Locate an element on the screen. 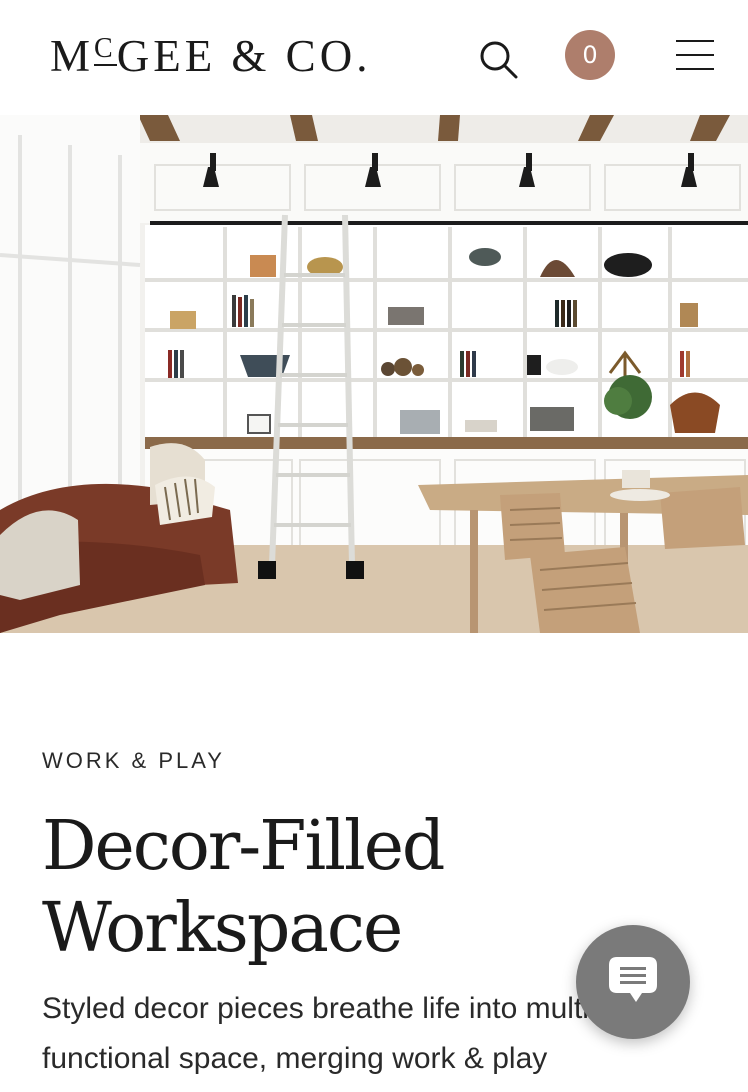  search-icon is located at coordinates (499, 60).